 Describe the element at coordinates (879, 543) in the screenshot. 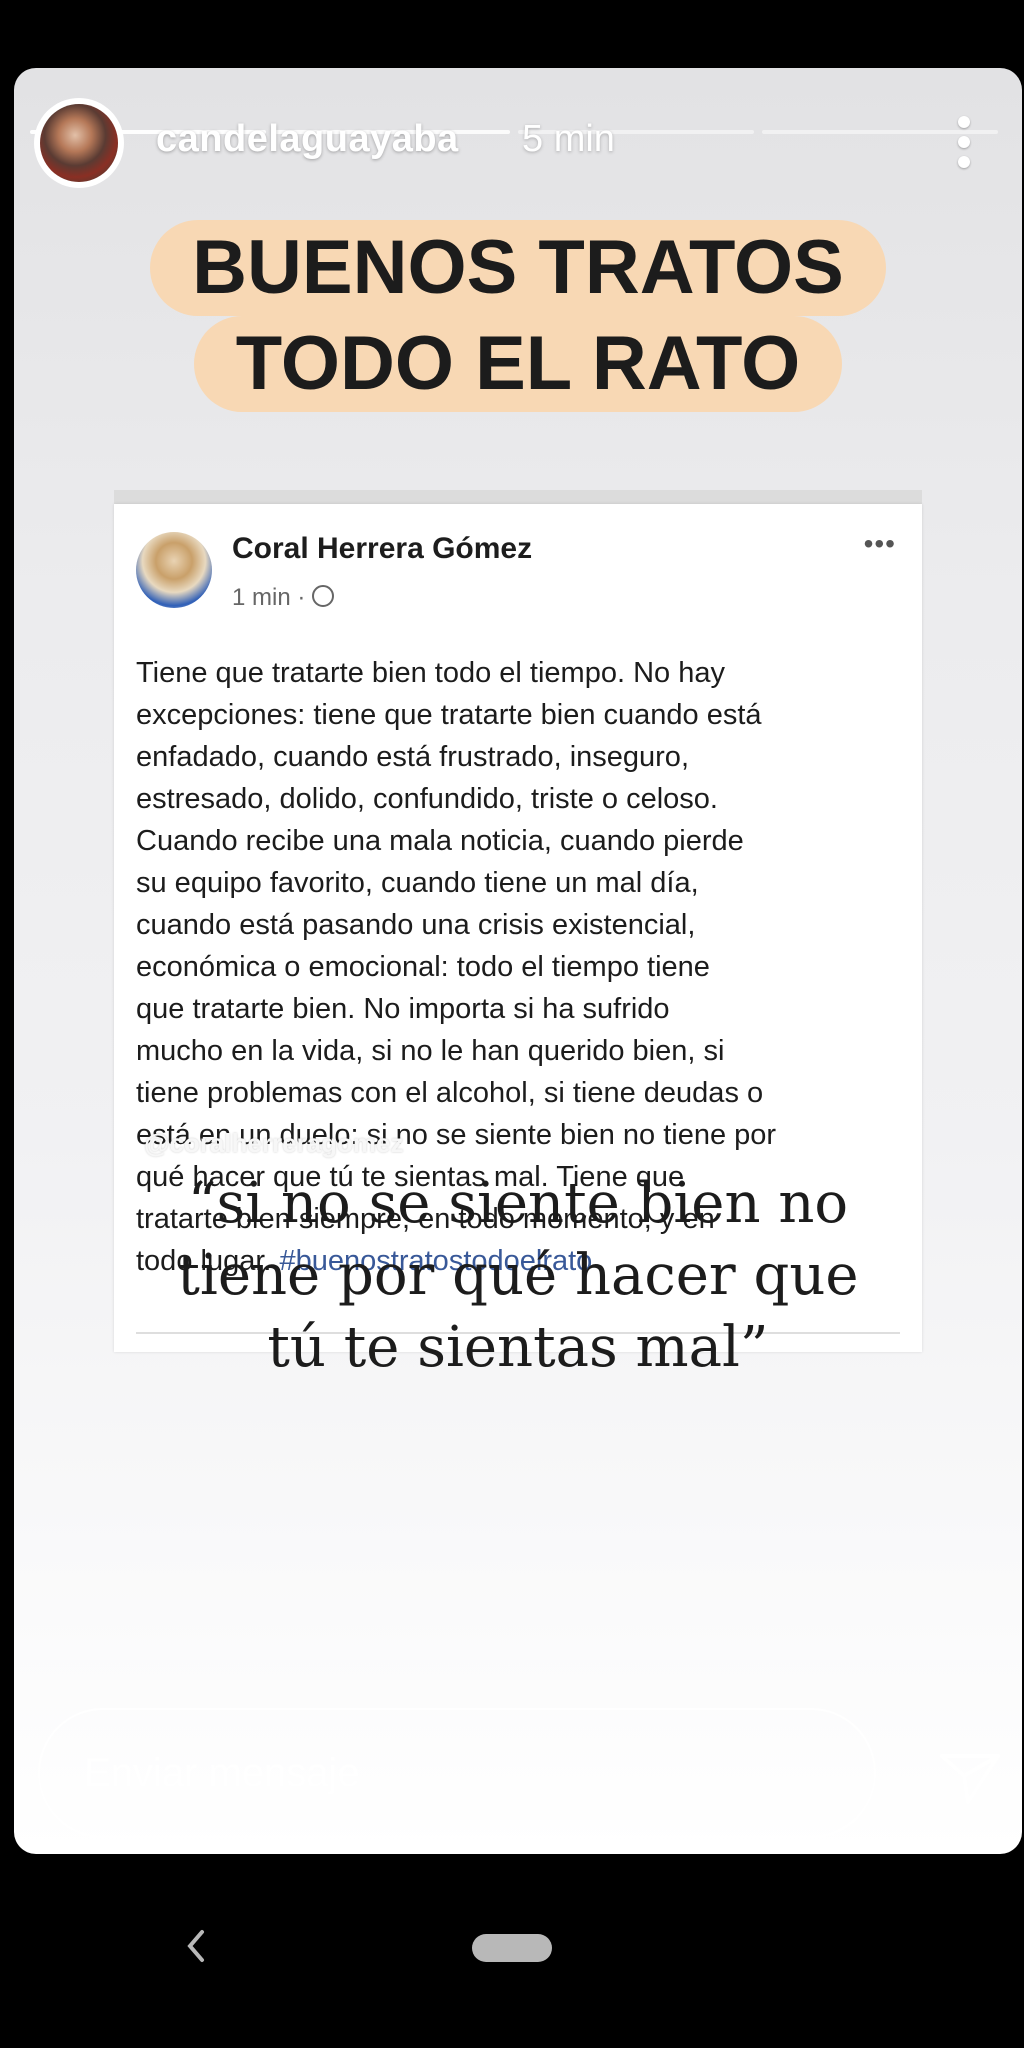

I see `post-more-icon: •••` at that location.